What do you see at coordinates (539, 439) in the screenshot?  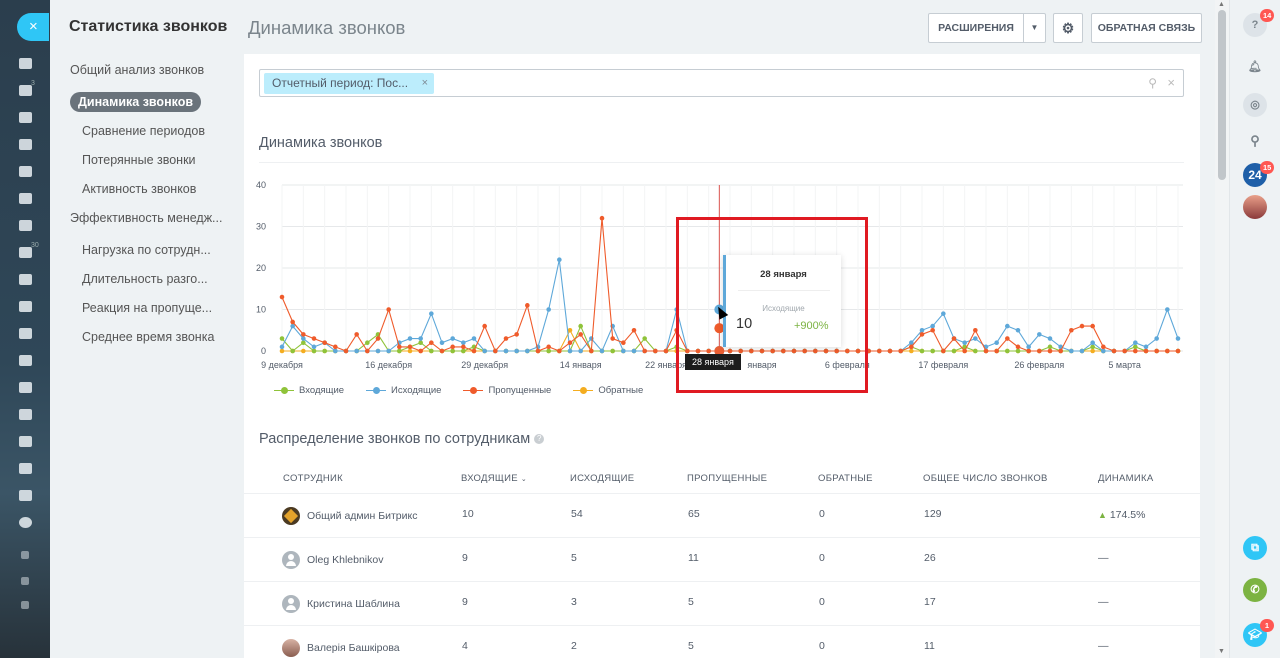 I see `help-icon: ?` at bounding box center [539, 439].